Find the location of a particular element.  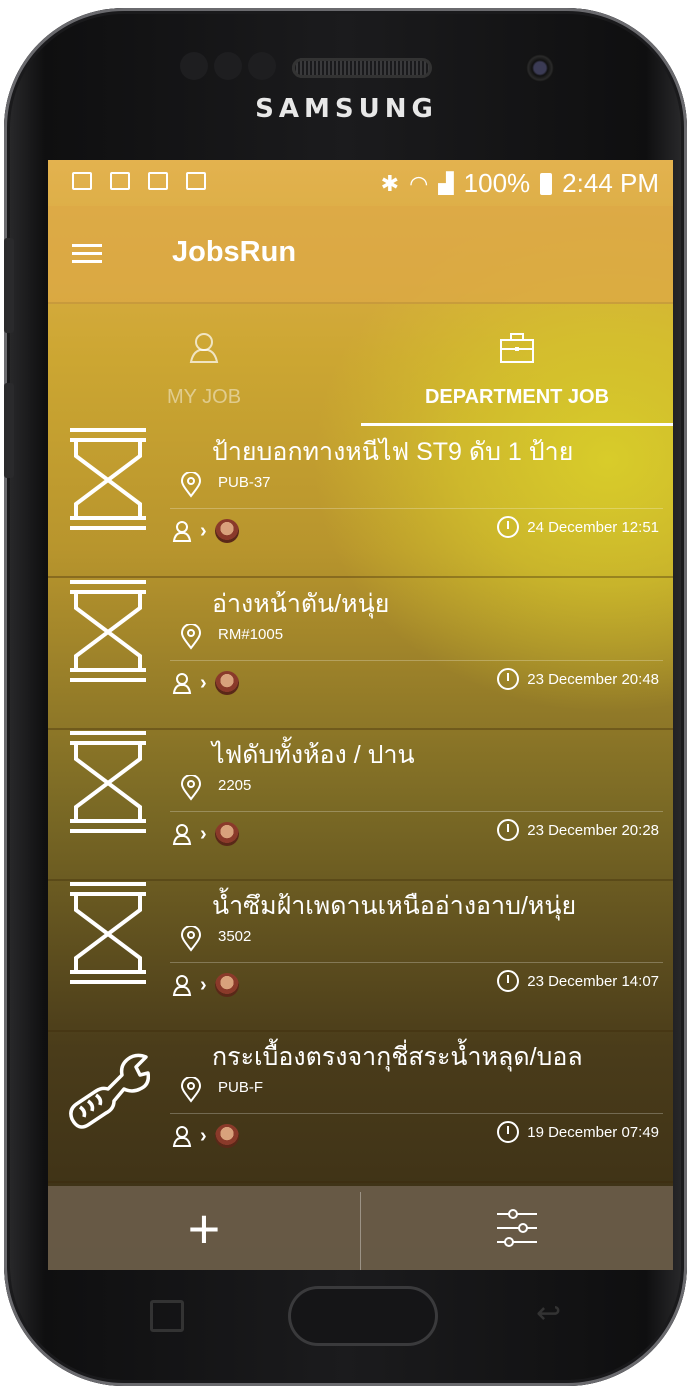

volume-up-button is located at coordinates (9, 285).